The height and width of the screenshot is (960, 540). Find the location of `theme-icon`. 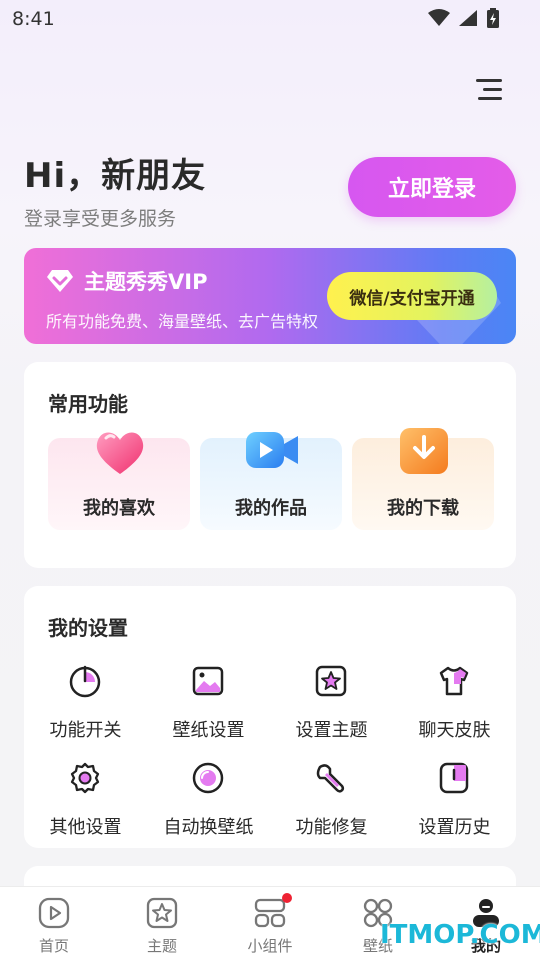

theme-icon is located at coordinates (162, 913).